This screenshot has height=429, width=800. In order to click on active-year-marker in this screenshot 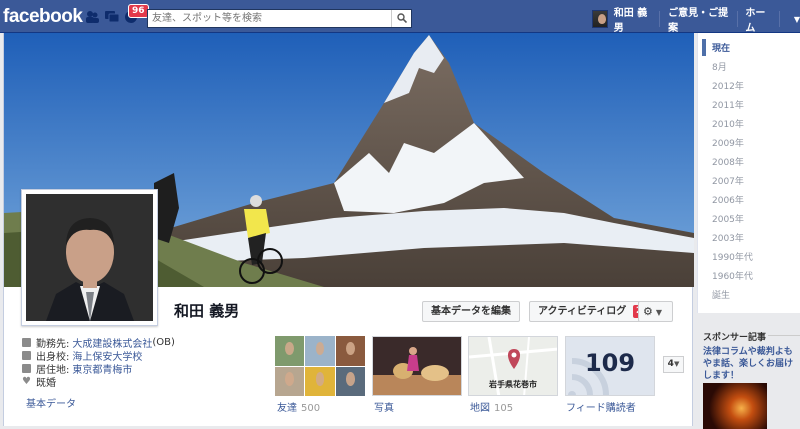, I will do `click(704, 47)`.